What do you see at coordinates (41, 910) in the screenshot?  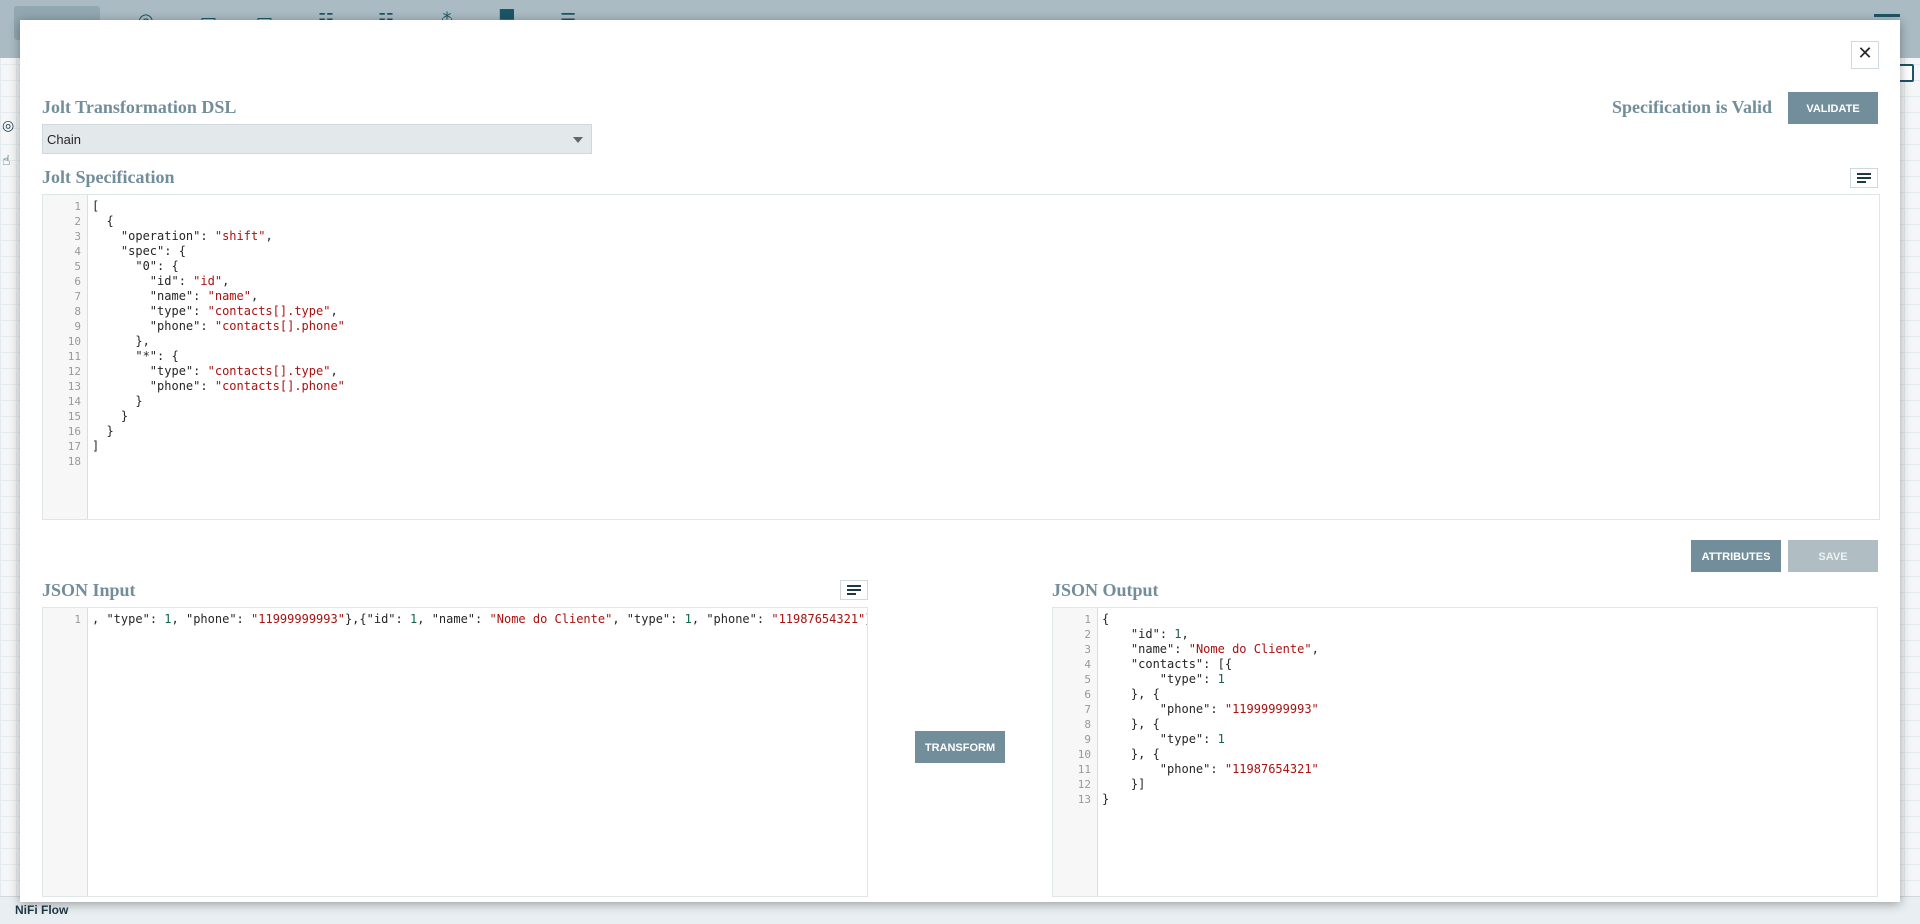 I see `breadcrumb-root: NiFi Flow` at bounding box center [41, 910].